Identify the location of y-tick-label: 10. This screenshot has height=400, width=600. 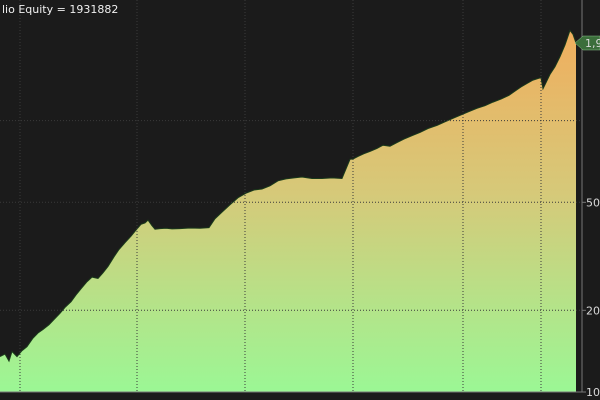
(593, 392).